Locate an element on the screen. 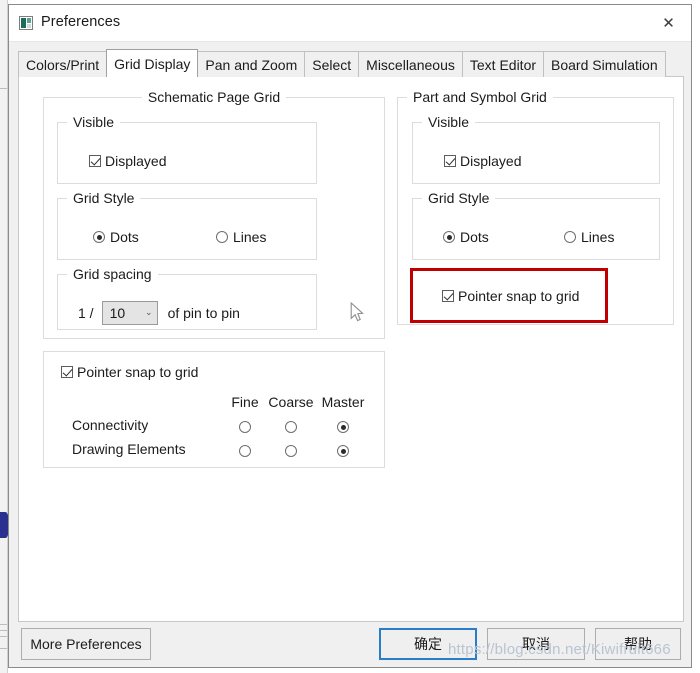  dialog-titlebar: Preferences ✕ is located at coordinates (350, 23).